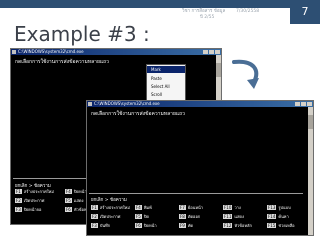 This screenshot has height=240, width=320. What do you see at coordinates (245, 74) in the screenshot?
I see `curved-arrow-icon` at bounding box center [245, 74].